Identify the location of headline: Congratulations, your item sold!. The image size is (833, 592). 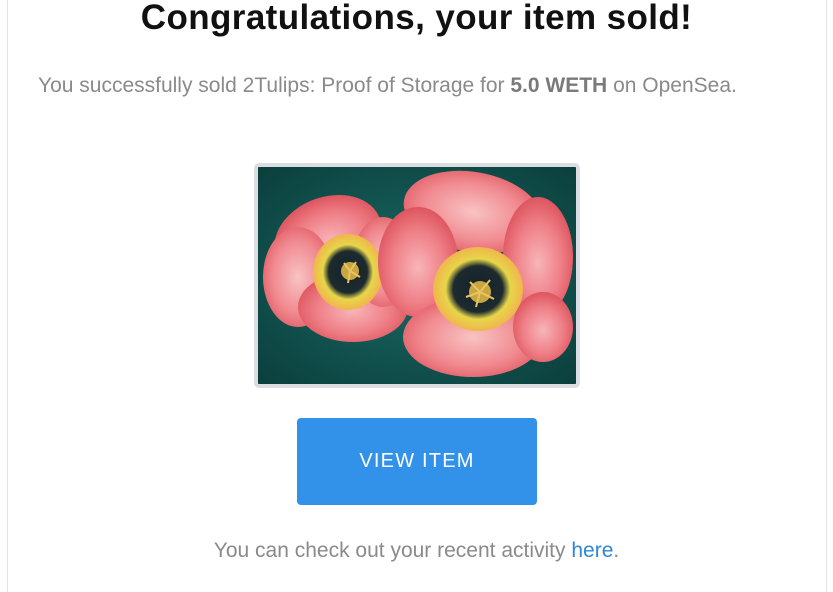
(416, 18).